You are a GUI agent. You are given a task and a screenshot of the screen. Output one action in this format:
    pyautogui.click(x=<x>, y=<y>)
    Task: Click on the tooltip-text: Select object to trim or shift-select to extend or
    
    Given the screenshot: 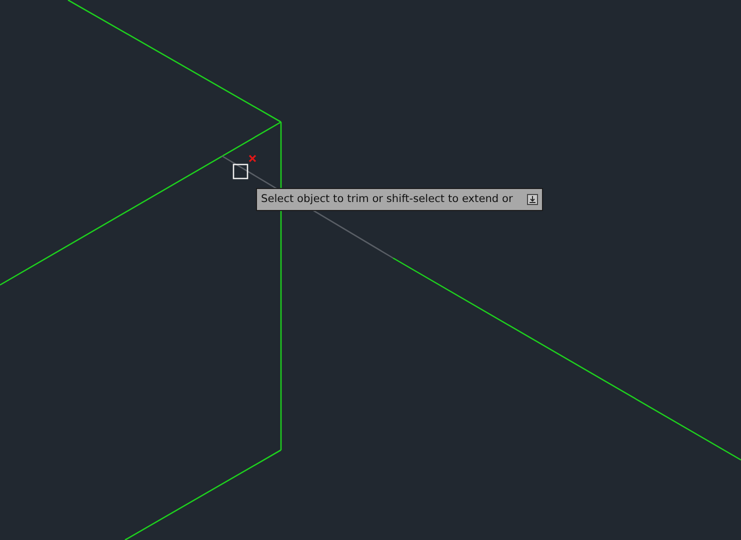 What is the action you would take?
    pyautogui.click(x=387, y=199)
    